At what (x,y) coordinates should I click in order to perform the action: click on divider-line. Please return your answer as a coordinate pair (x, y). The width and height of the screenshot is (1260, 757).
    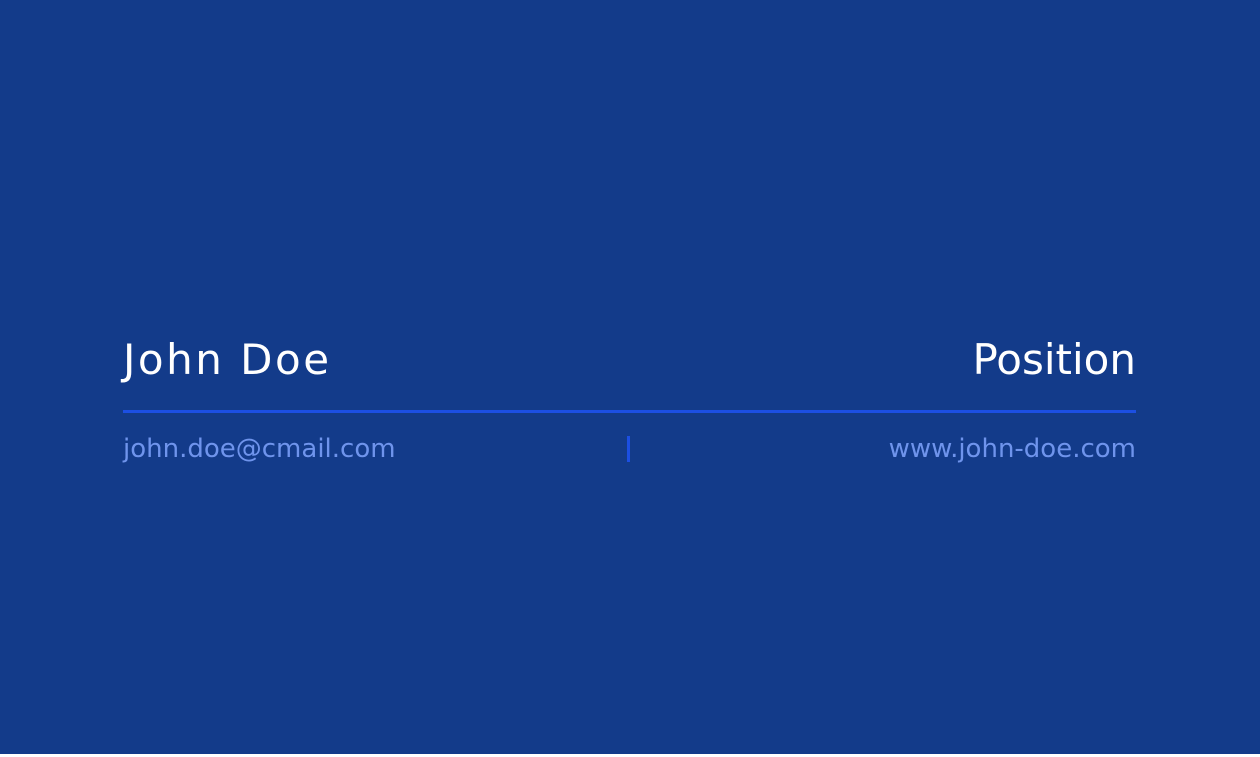
    Looking at the image, I should click on (629, 411).